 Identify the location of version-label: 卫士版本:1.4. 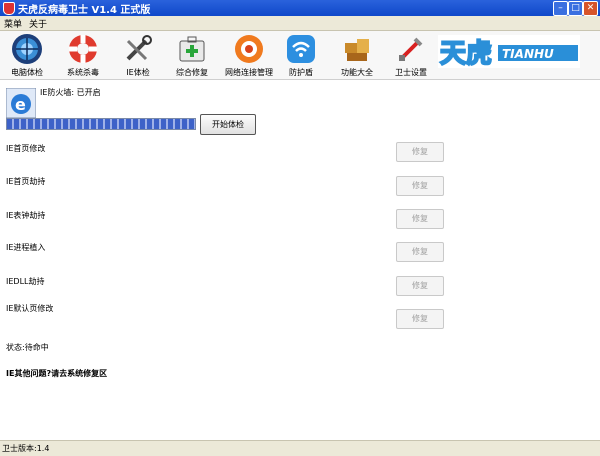
(26, 448).